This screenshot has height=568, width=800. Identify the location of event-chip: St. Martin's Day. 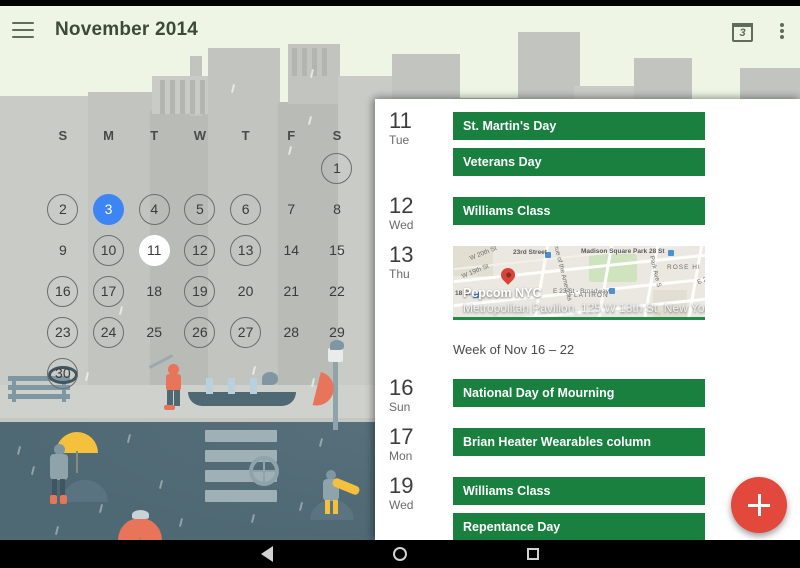
(579, 126).